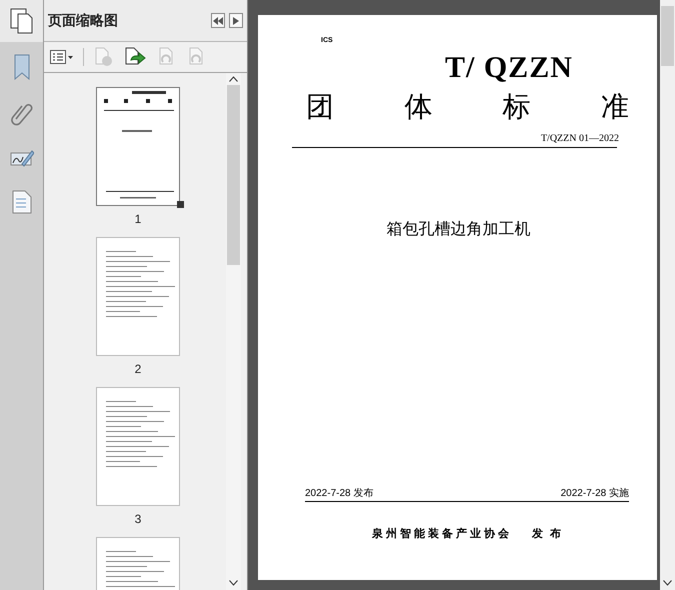 The width and height of the screenshot is (675, 590). What do you see at coordinates (135, 57) in the screenshot?
I see `extract-page-icon` at bounding box center [135, 57].